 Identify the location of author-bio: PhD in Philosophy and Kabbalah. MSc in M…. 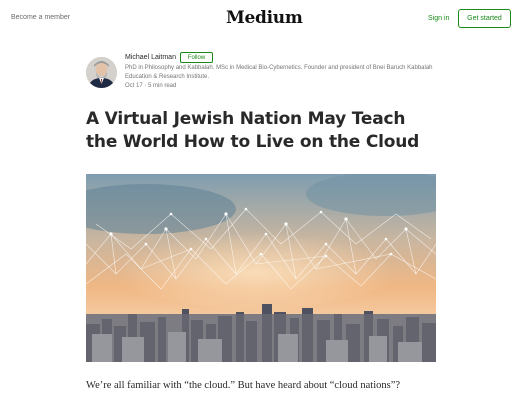
(279, 72).